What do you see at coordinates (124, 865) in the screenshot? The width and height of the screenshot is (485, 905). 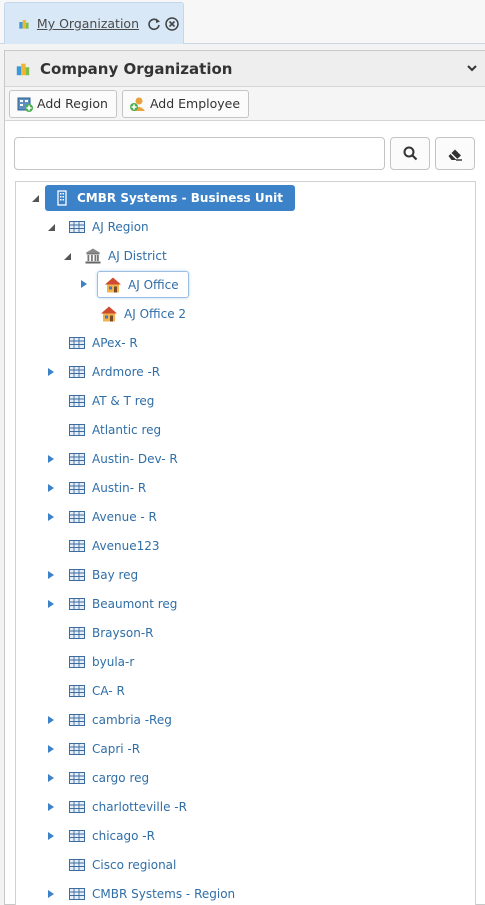 I see `tree-node-region: Cisco regional` at bounding box center [124, 865].